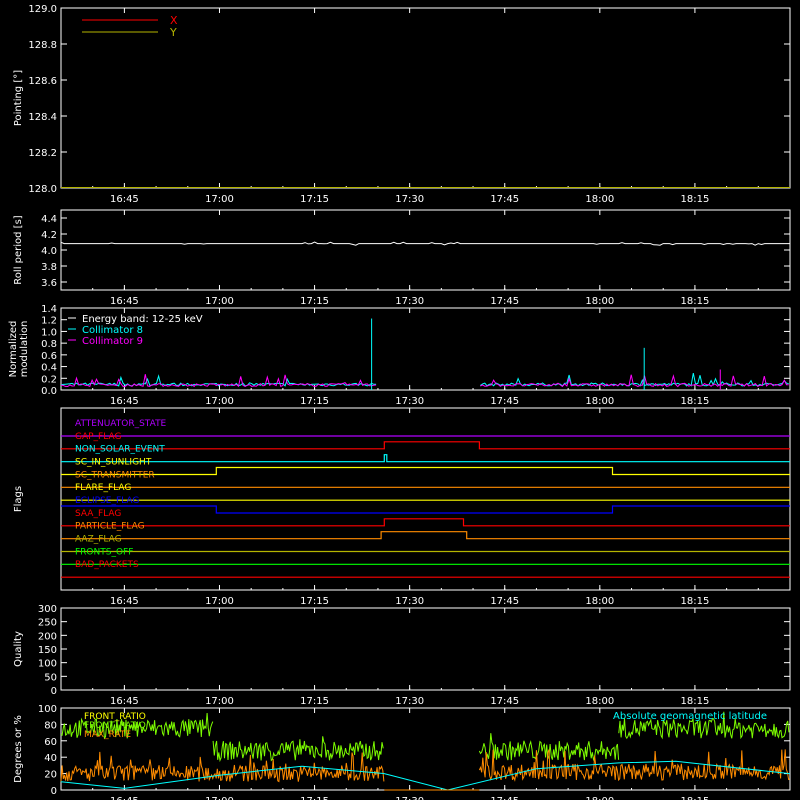  Describe the element at coordinates (98, 514) in the screenshot. I see `flag-label: SAA_FLAG` at that location.